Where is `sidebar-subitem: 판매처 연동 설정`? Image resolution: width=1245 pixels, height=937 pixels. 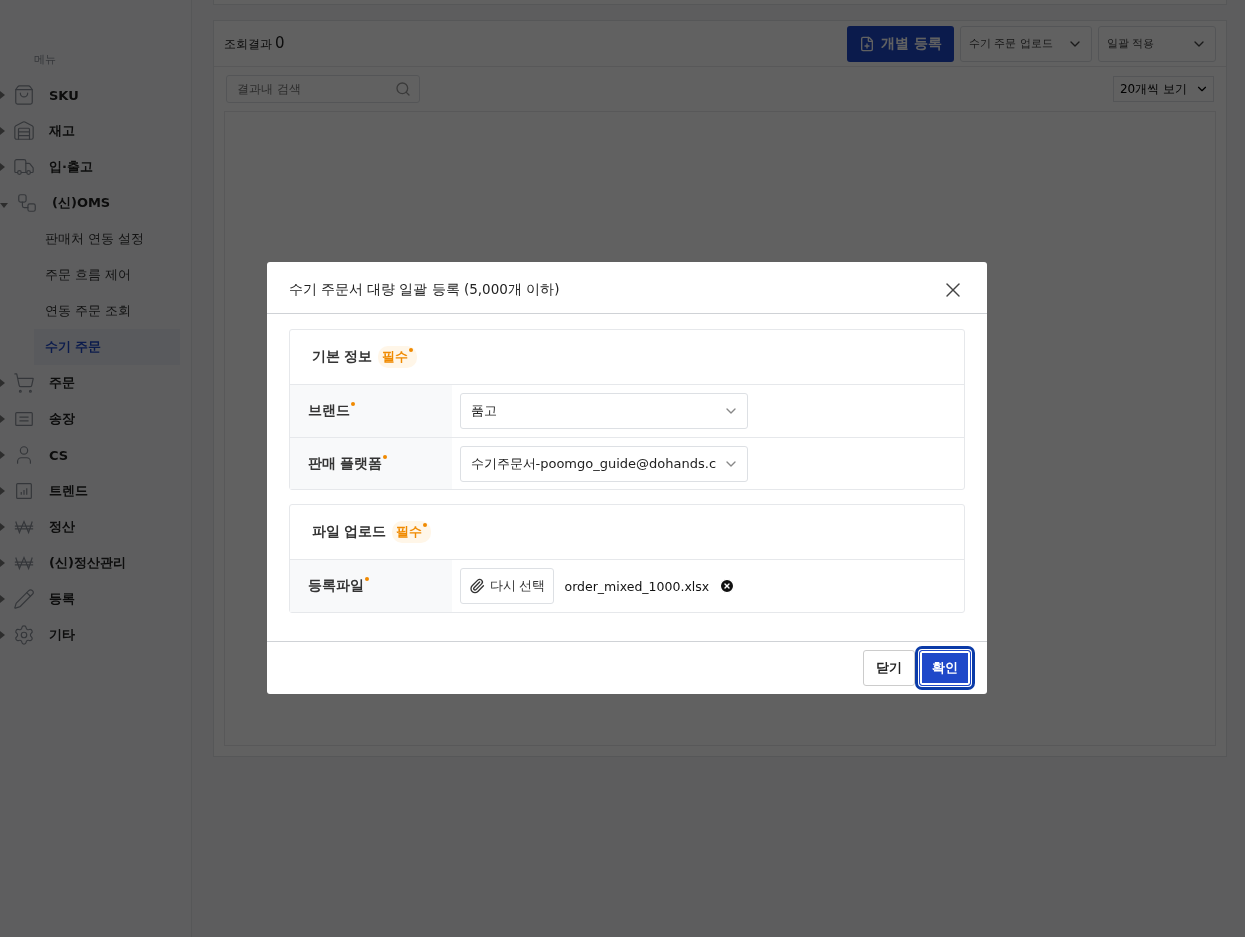 sidebar-subitem: 판매처 연동 설정 is located at coordinates (107, 239).